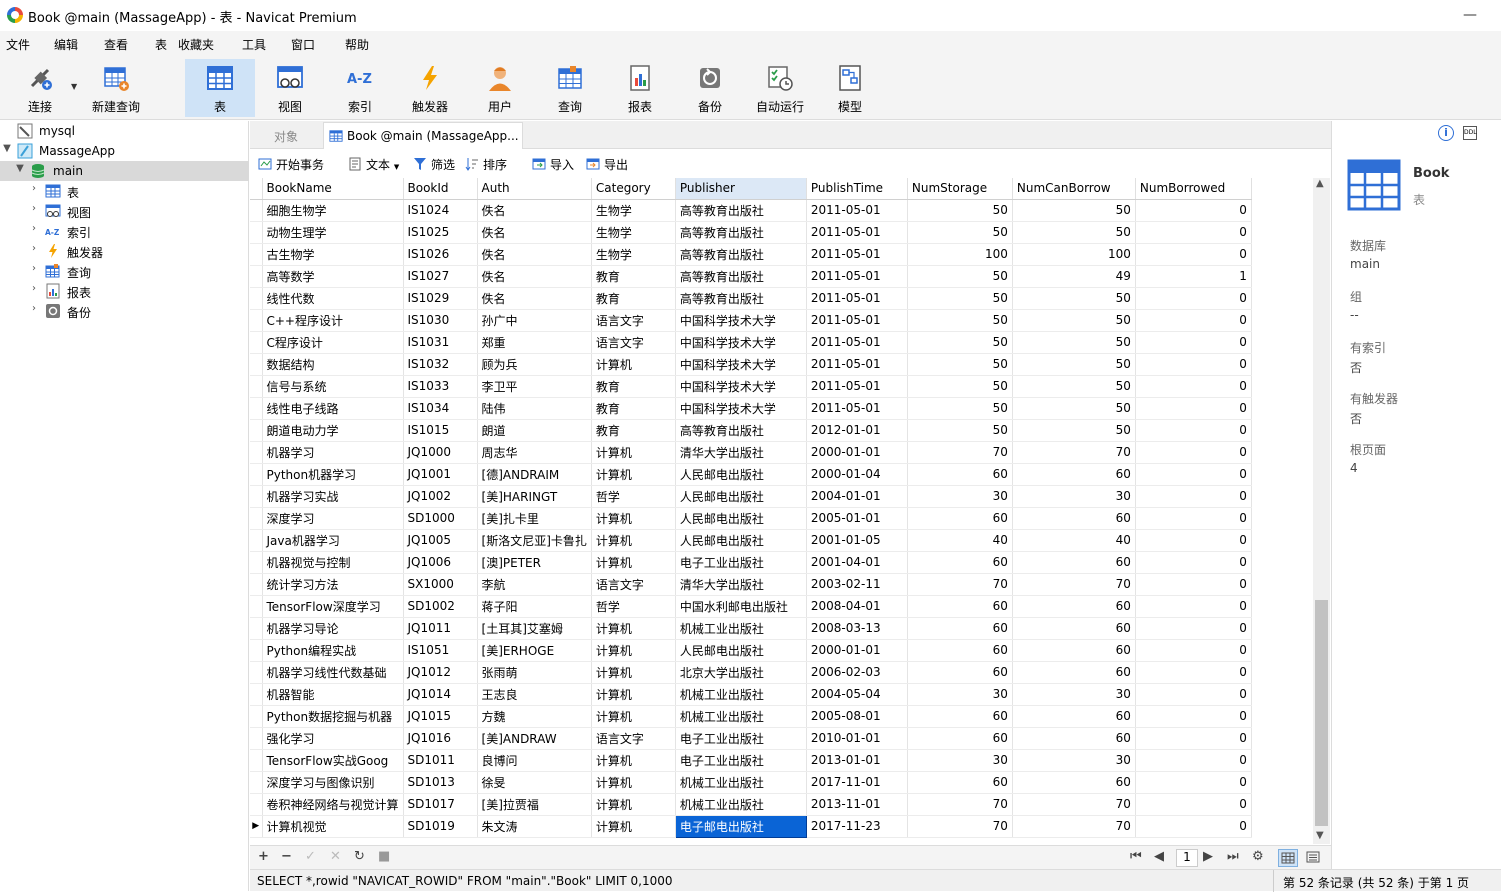 The width and height of the screenshot is (1501, 892). Describe the element at coordinates (607, 164) in the screenshot. I see `export-button: 导出` at that location.